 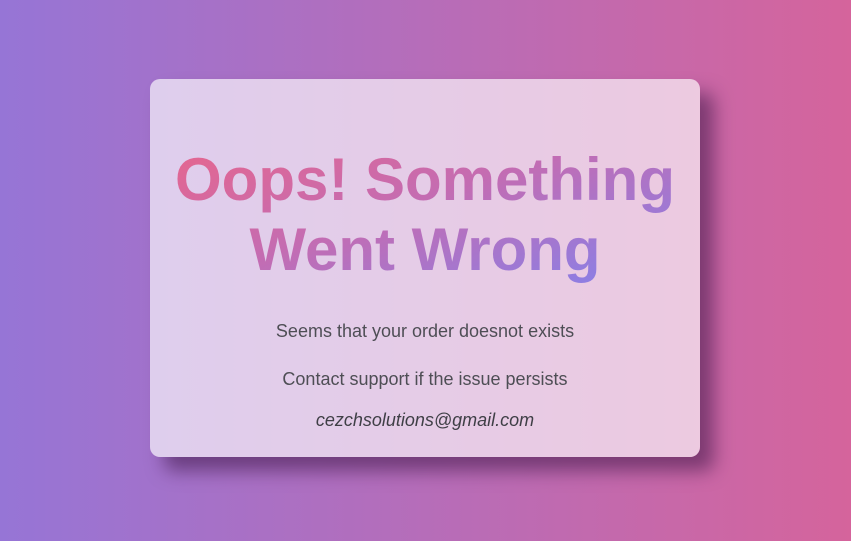 I want to click on error-message: Seems that your order doesnot exists, so click(x=425, y=331).